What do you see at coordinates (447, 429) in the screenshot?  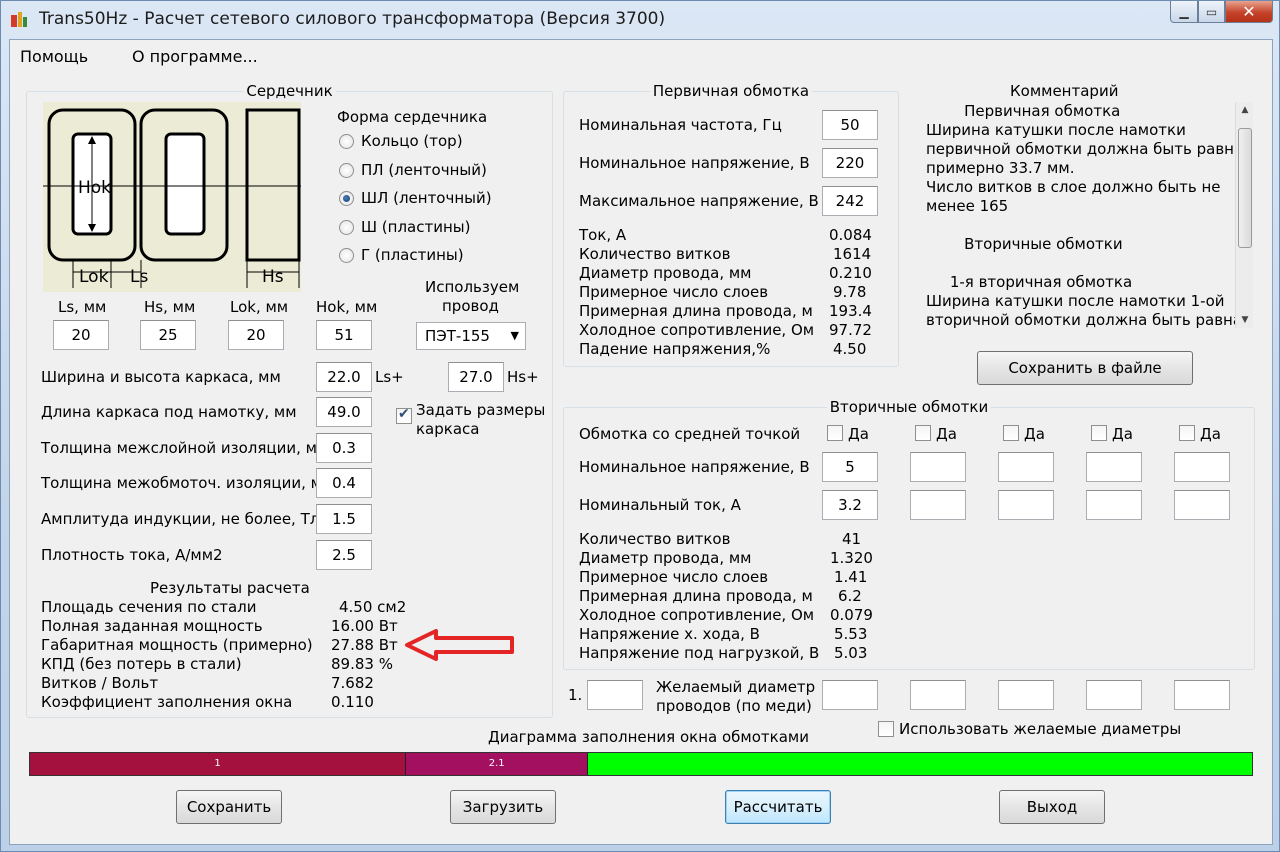 I see `set-frame-label-line2: каркаса` at bounding box center [447, 429].